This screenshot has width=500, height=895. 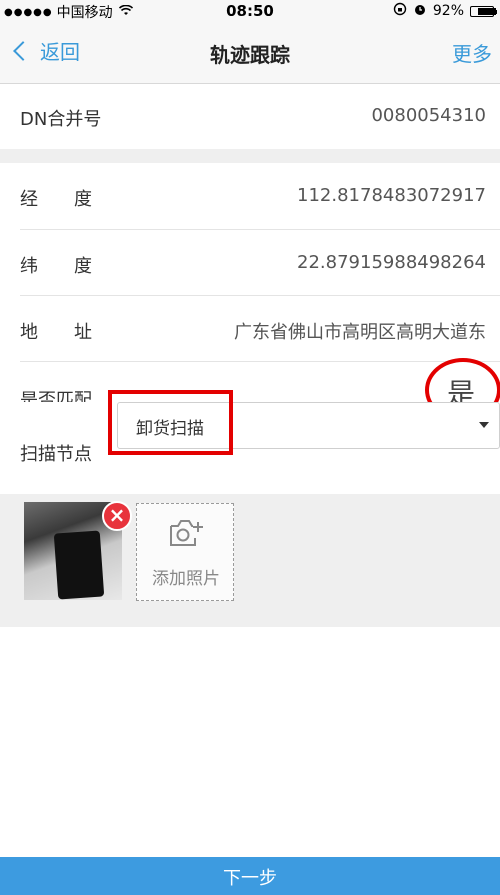 What do you see at coordinates (185, 552) in the screenshot?
I see `add-photo-button: 添加照片` at bounding box center [185, 552].